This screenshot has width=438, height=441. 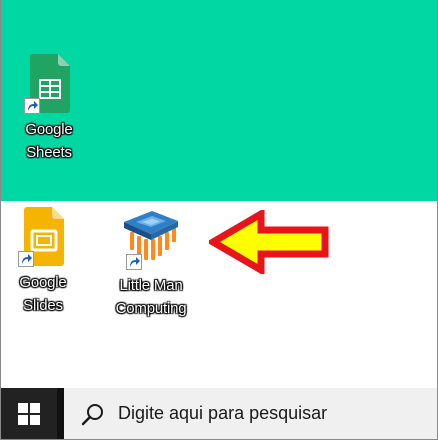 What do you see at coordinates (223, 413) in the screenshot?
I see `search-placeholder: Digite aqui para pesquisar` at bounding box center [223, 413].